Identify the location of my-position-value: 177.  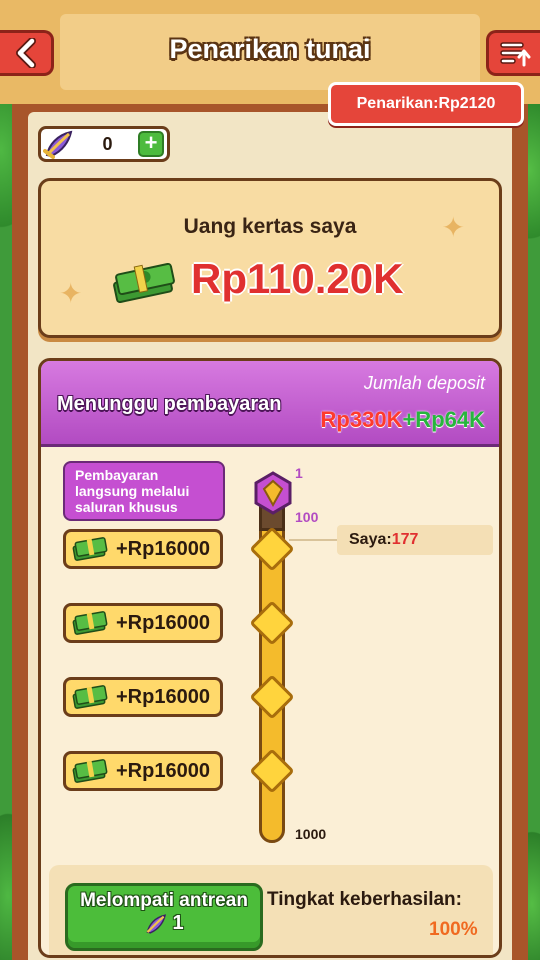
(405, 539).